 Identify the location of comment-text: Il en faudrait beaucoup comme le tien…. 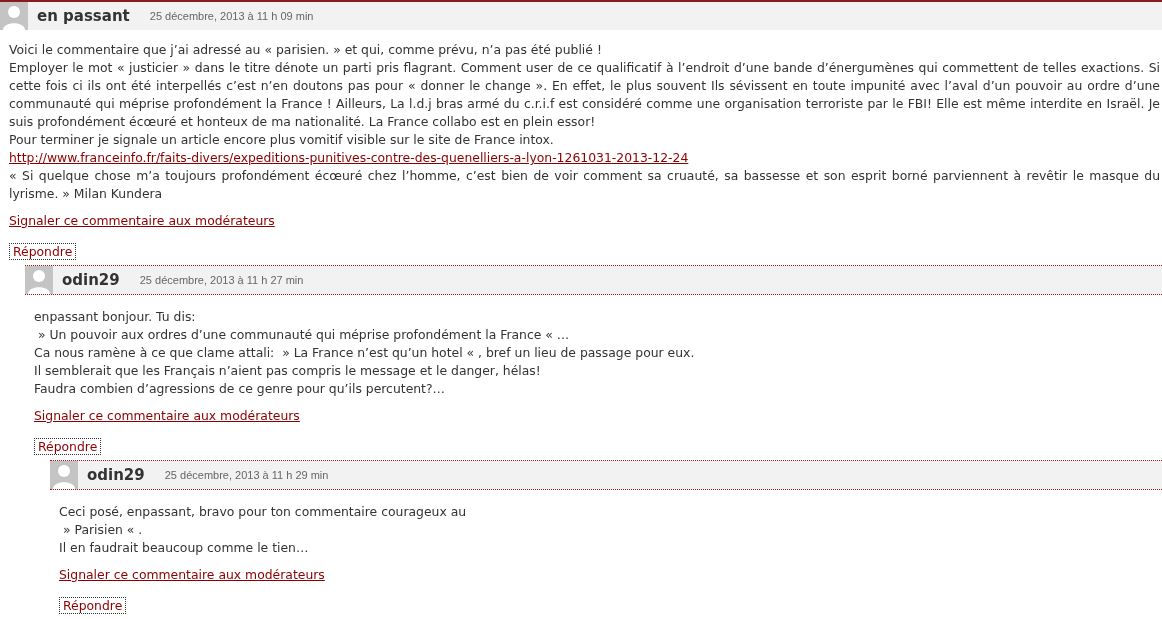
(184, 548).